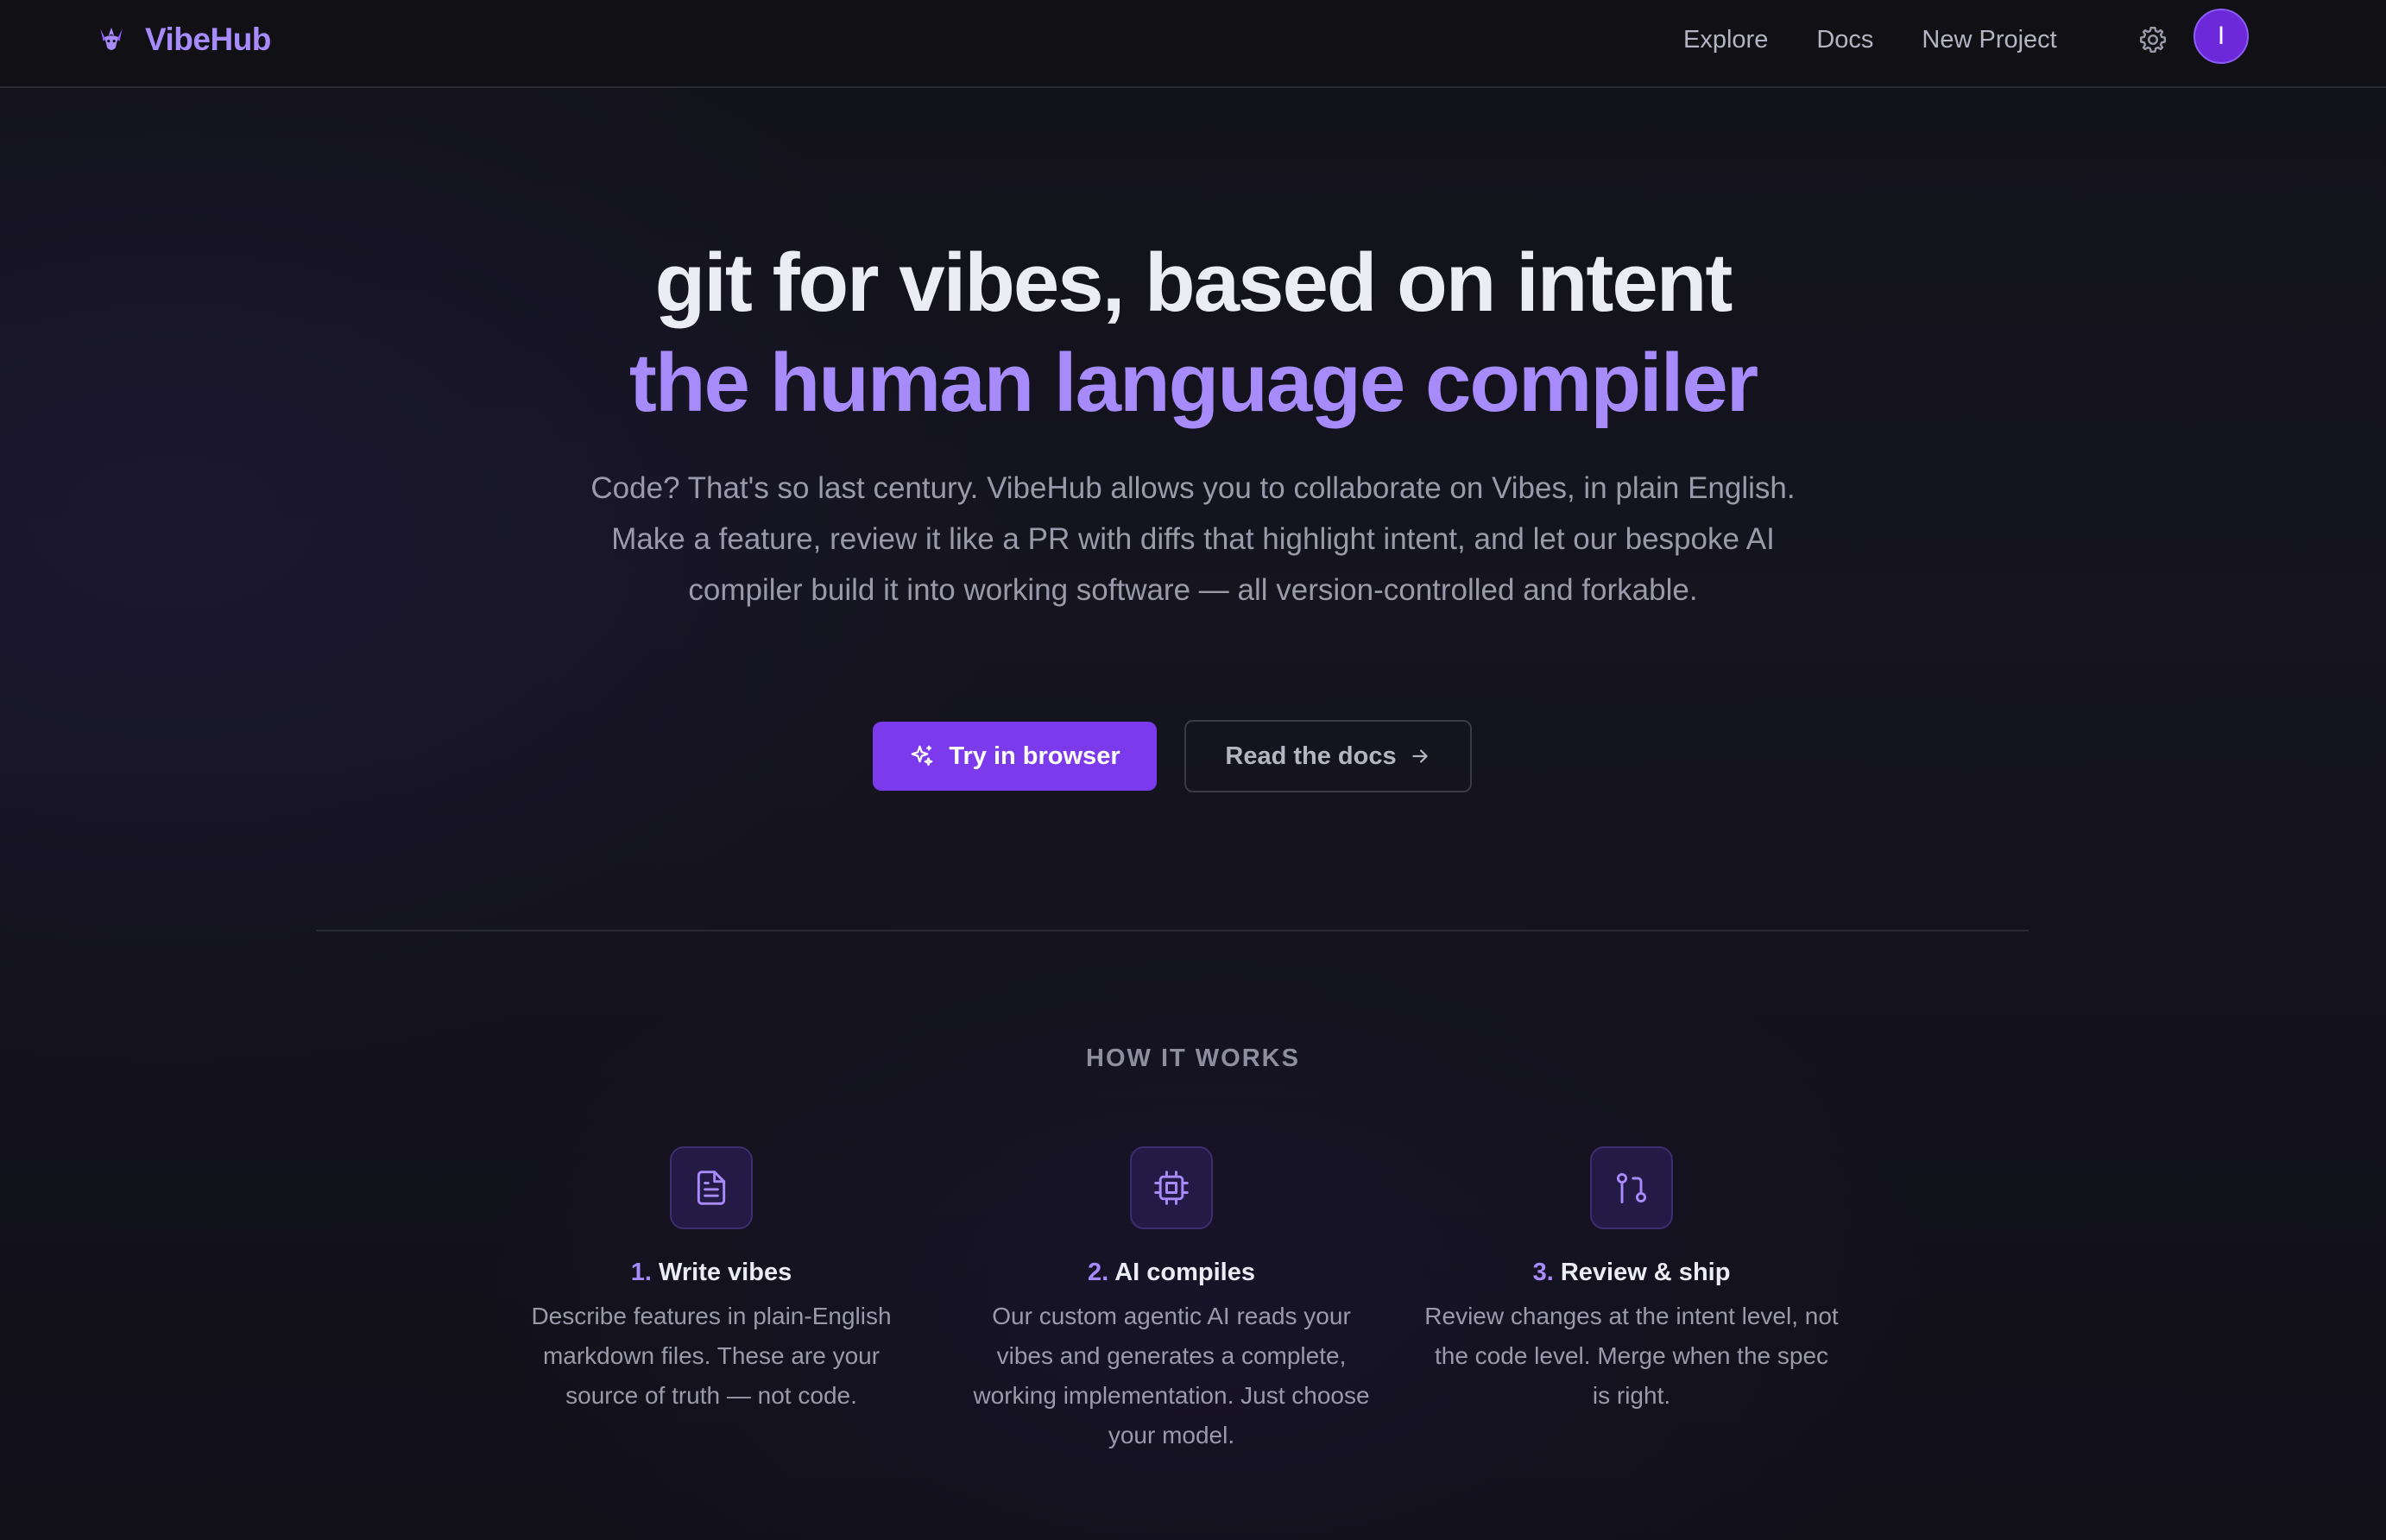 Image resolution: width=2386 pixels, height=1540 pixels. What do you see at coordinates (641, 1272) in the screenshot?
I see `step-number: 1.` at bounding box center [641, 1272].